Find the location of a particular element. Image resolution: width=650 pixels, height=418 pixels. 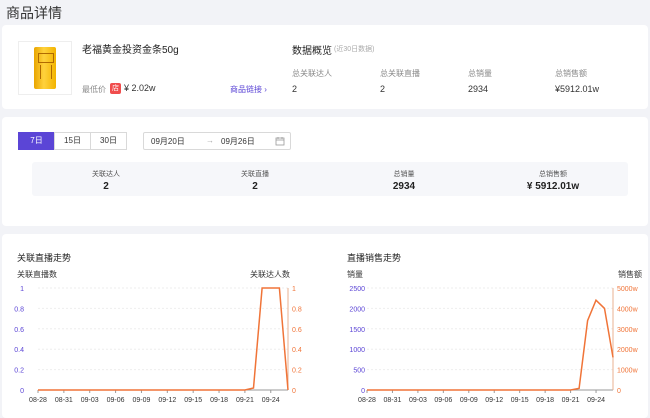

y2-tick-label: 1 is located at coordinates (294, 289).